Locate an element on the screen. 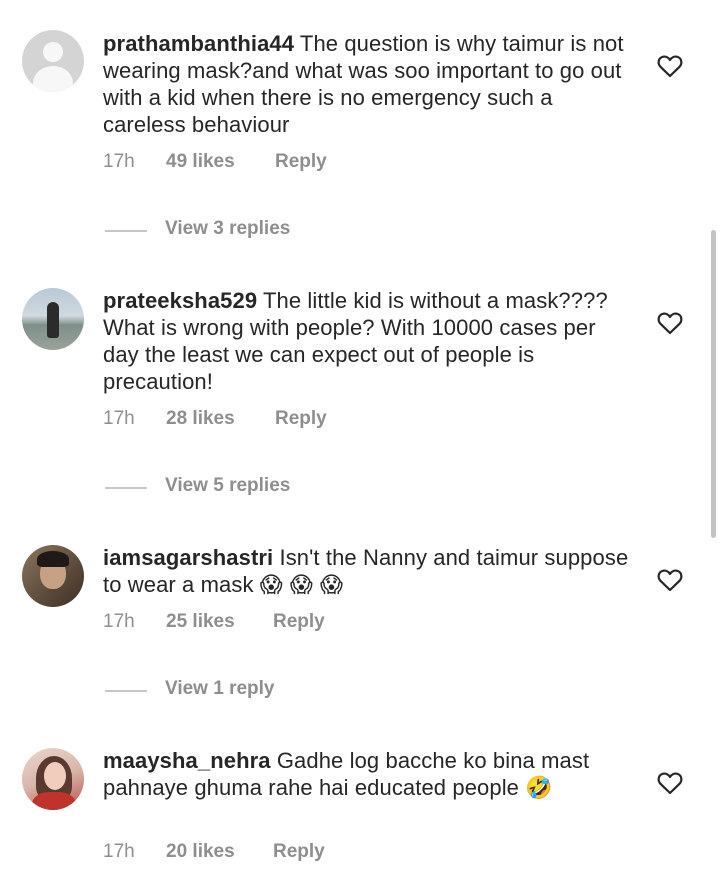 Image resolution: width=725 pixels, height=886 pixels. likes-count-link: 25 likes is located at coordinates (200, 622).